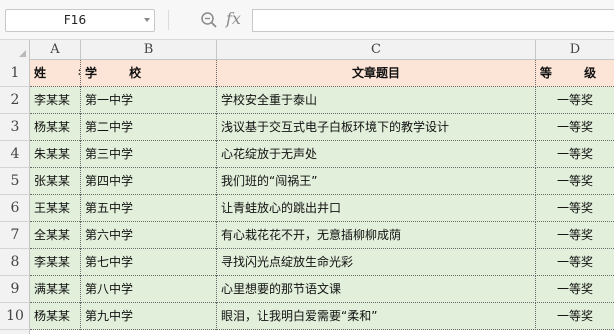 The width and height of the screenshot is (614, 334). What do you see at coordinates (55, 208) in the screenshot?
I see `cell-name: 王某某` at bounding box center [55, 208].